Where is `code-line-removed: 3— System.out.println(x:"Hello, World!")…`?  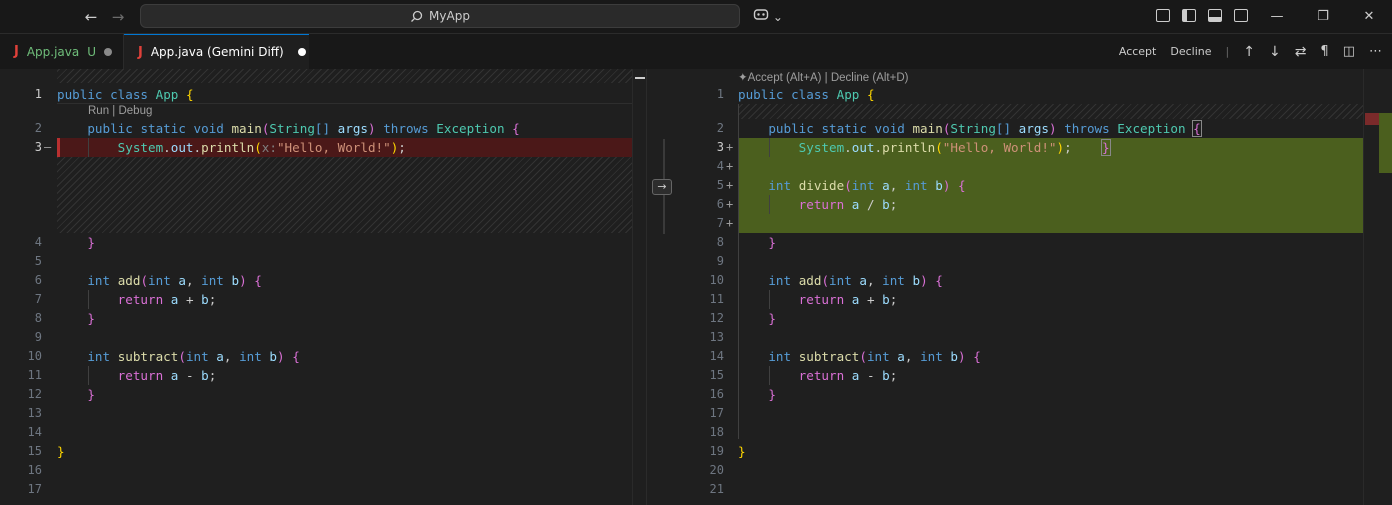
code-line-removed: 3— System.out.println(x:"Hello, World!")… is located at coordinates (220, 147).